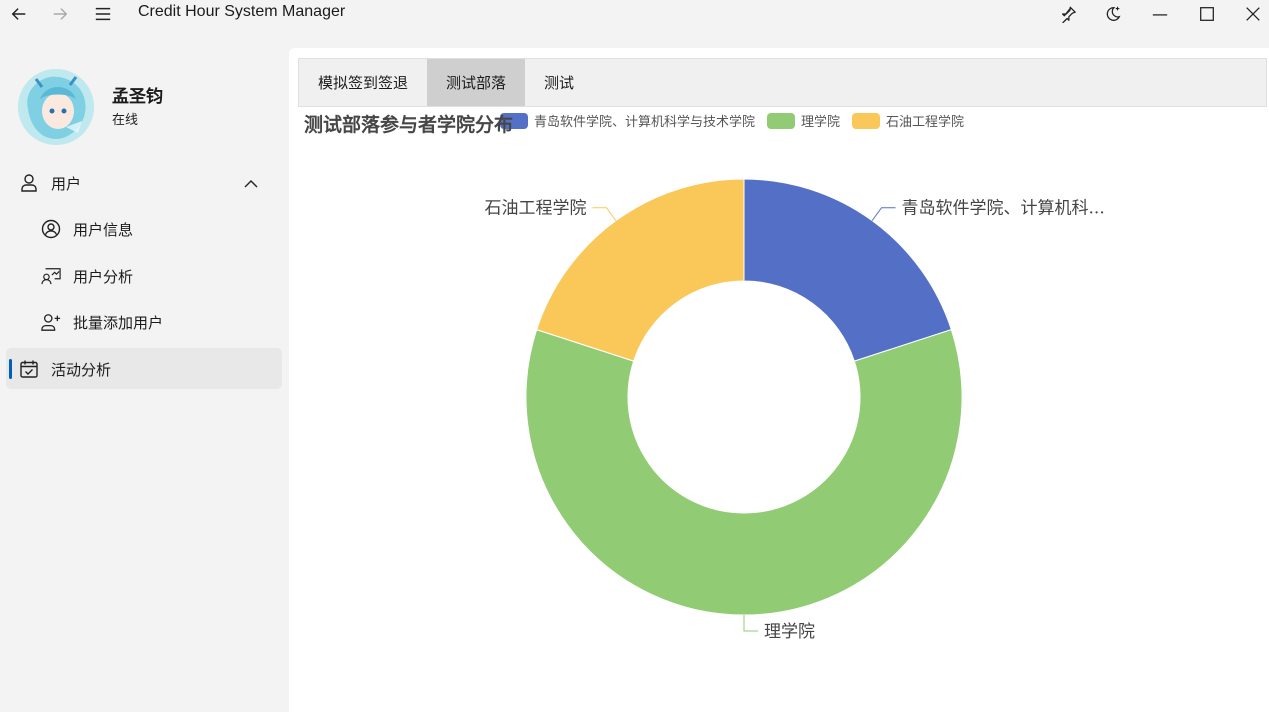  I want to click on sidebar-item-user-analysis: 用户分析, so click(87, 276).